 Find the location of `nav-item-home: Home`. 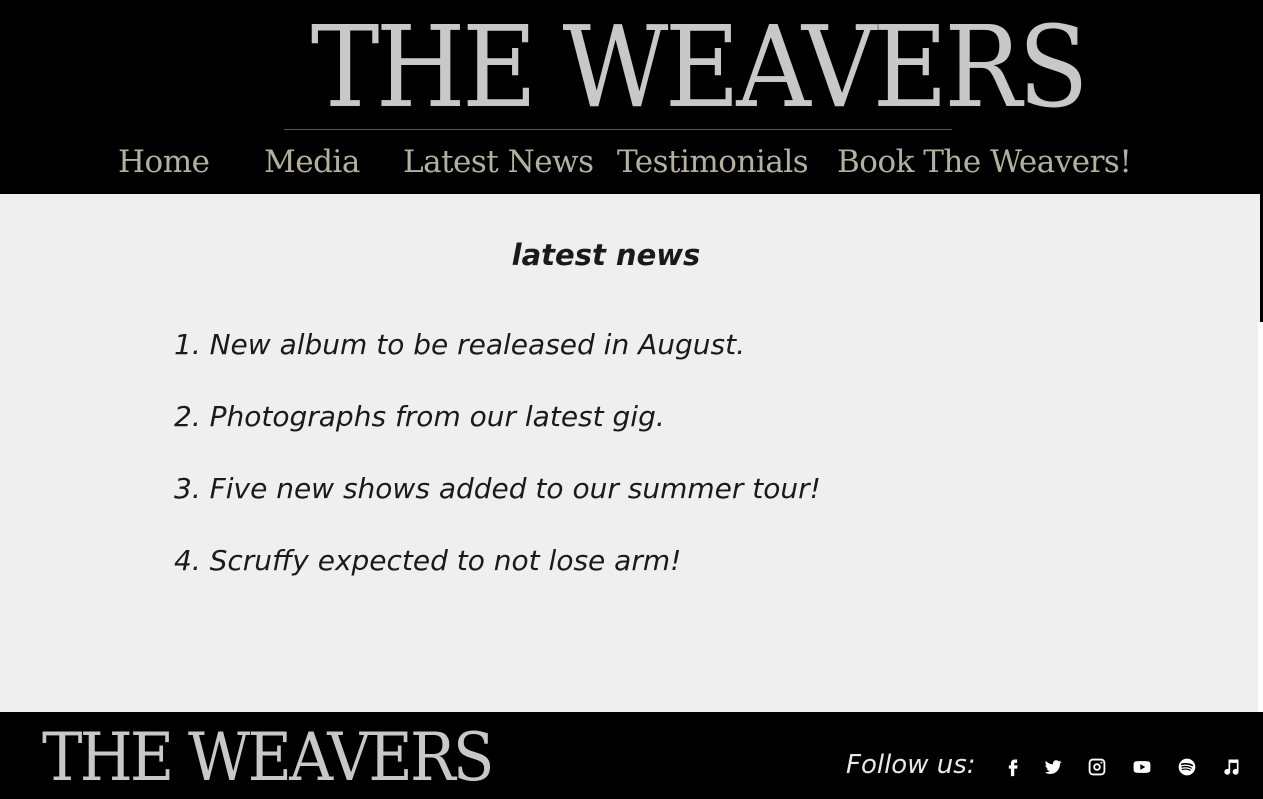

nav-item-home: Home is located at coordinates (164, 163).